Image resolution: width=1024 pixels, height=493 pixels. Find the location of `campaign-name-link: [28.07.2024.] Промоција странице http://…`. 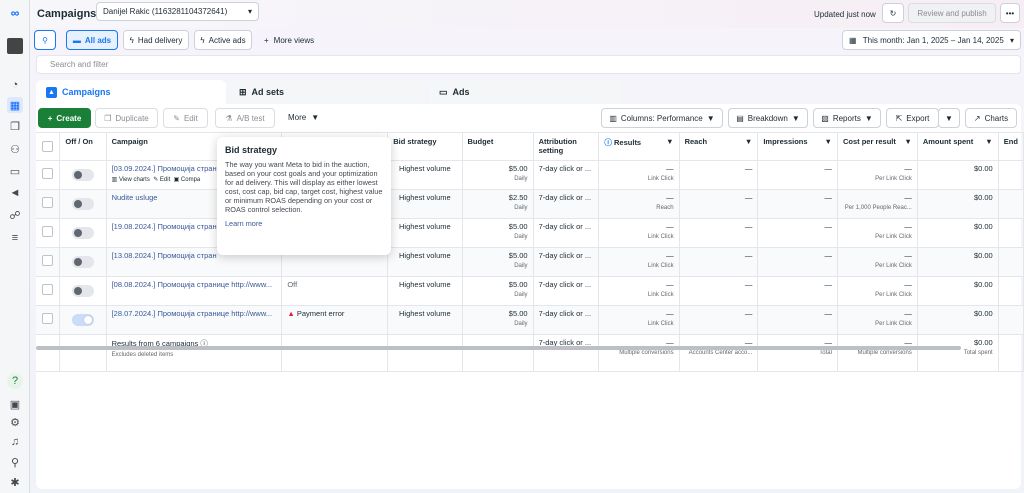

campaign-name-link: [28.07.2024.] Промоција странице http://… is located at coordinates (192, 313).